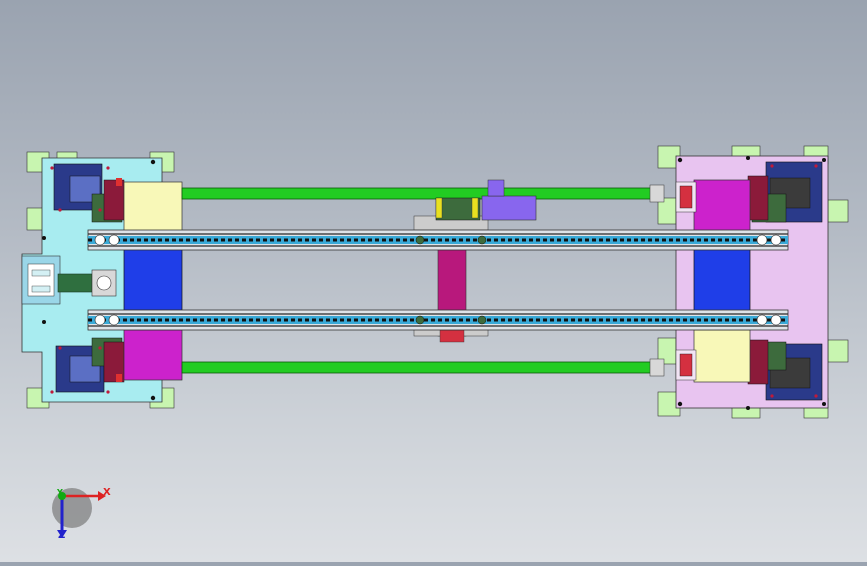 The width and height of the screenshot is (867, 566). I want to click on drive-shaft-bottom, so click(417, 367).